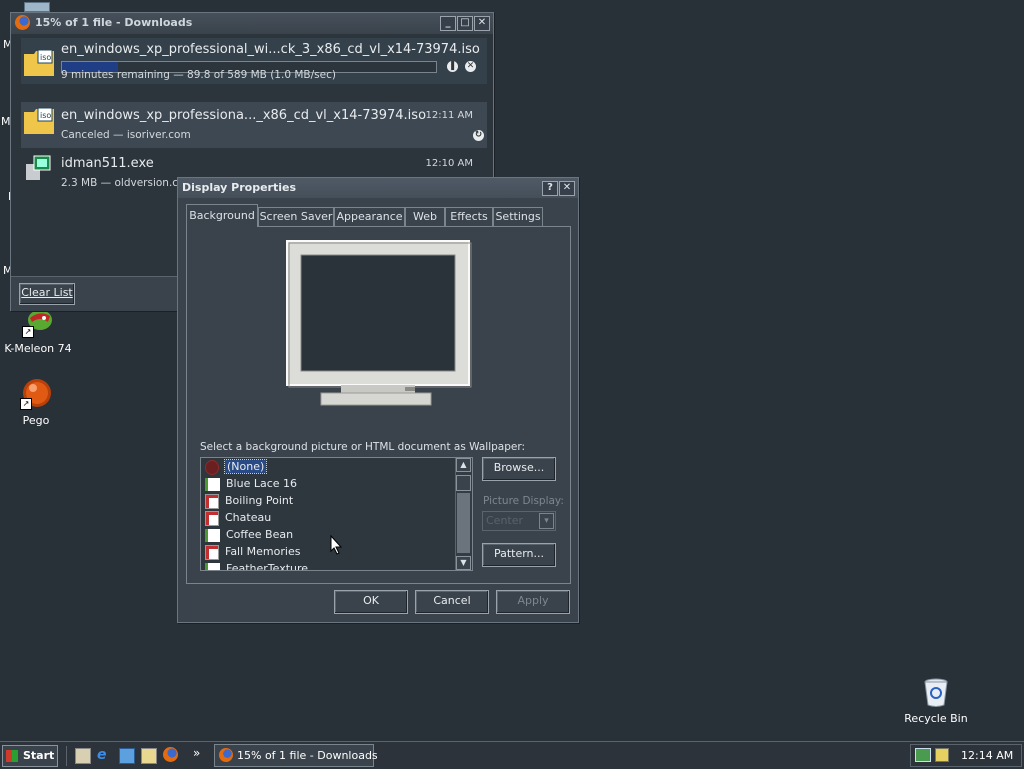 The width and height of the screenshot is (1024, 769). Describe the element at coordinates (478, 135) in the screenshot. I see `retry-icon: ↻` at that location.